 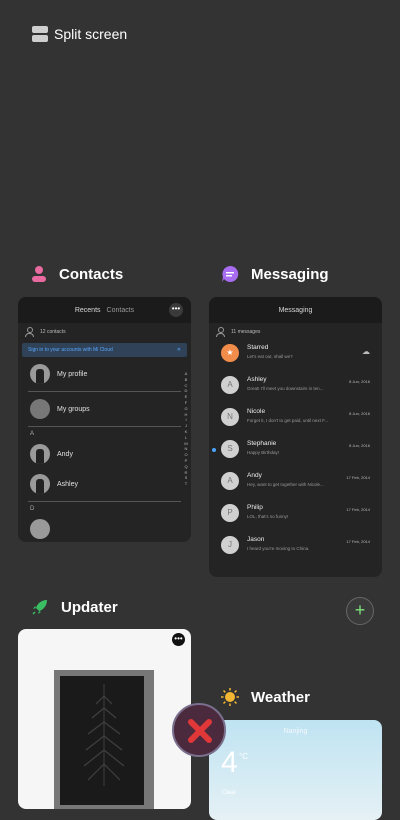 What do you see at coordinates (32, 434) in the screenshot?
I see `section-header: A` at bounding box center [32, 434].